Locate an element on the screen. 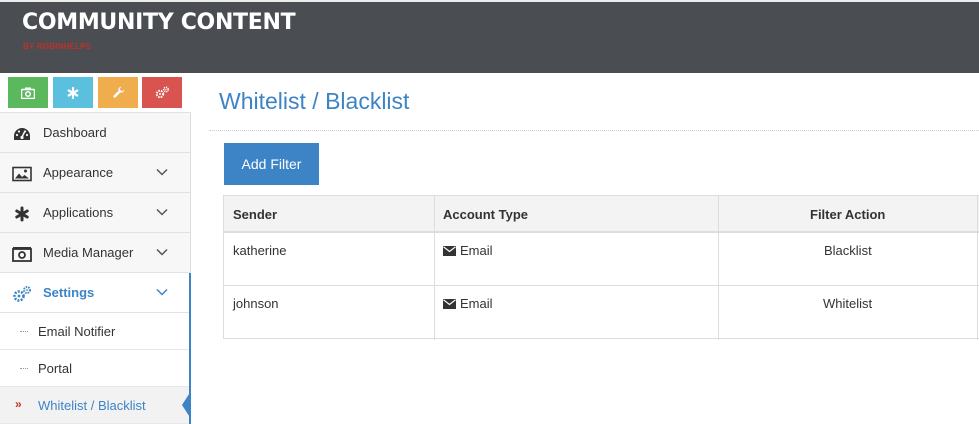 The image size is (979, 424). filter-action-cell: Blacklist is located at coordinates (848, 250).